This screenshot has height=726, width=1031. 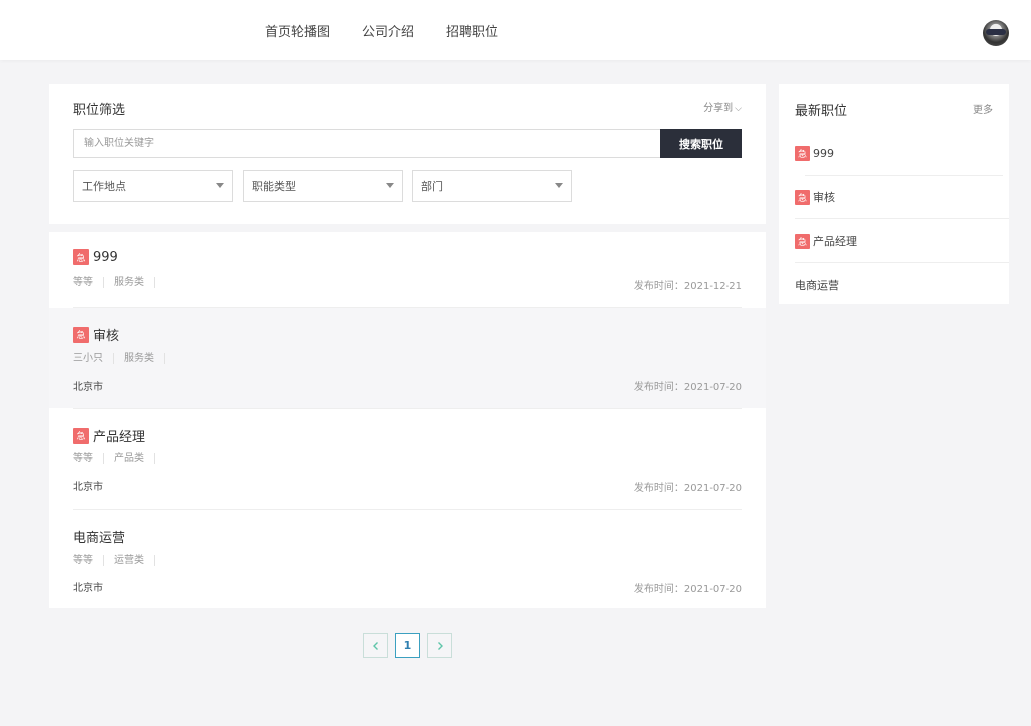 I want to click on function-type-select: 职能类型, so click(x=323, y=186).